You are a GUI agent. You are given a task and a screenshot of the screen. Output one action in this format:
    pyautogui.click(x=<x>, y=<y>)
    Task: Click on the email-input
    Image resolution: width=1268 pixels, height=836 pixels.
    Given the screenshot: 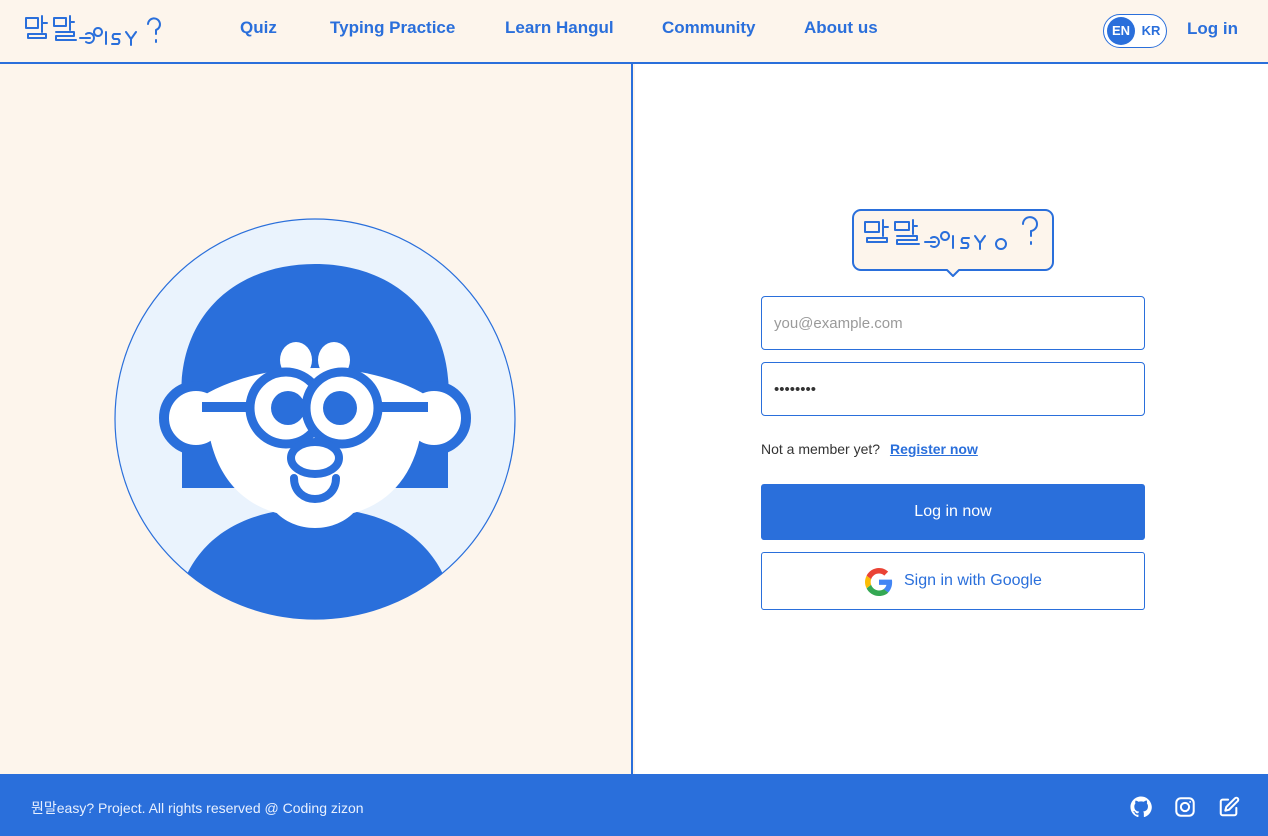 What is the action you would take?
    pyautogui.click(x=953, y=323)
    